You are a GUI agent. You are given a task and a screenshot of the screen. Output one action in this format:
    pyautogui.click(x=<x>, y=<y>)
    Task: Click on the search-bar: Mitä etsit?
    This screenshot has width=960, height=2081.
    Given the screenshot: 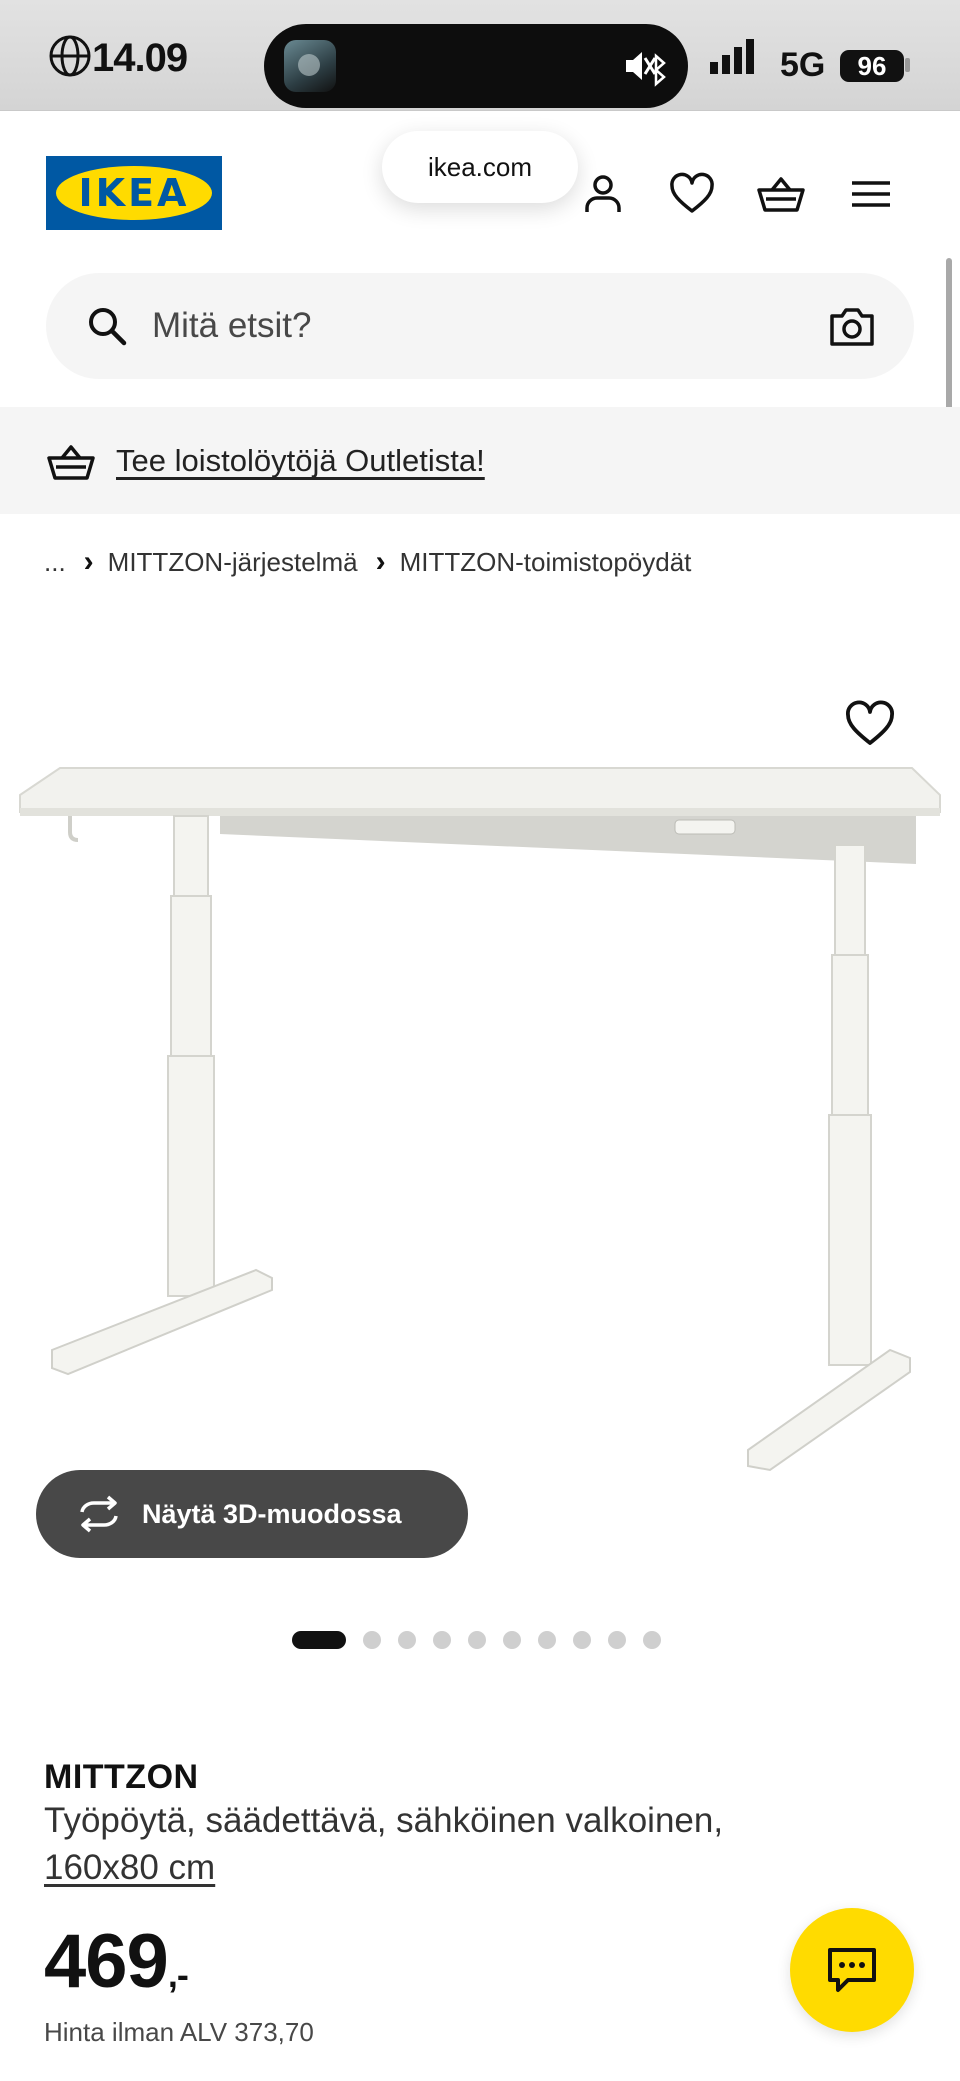 What is the action you would take?
    pyautogui.click(x=480, y=326)
    